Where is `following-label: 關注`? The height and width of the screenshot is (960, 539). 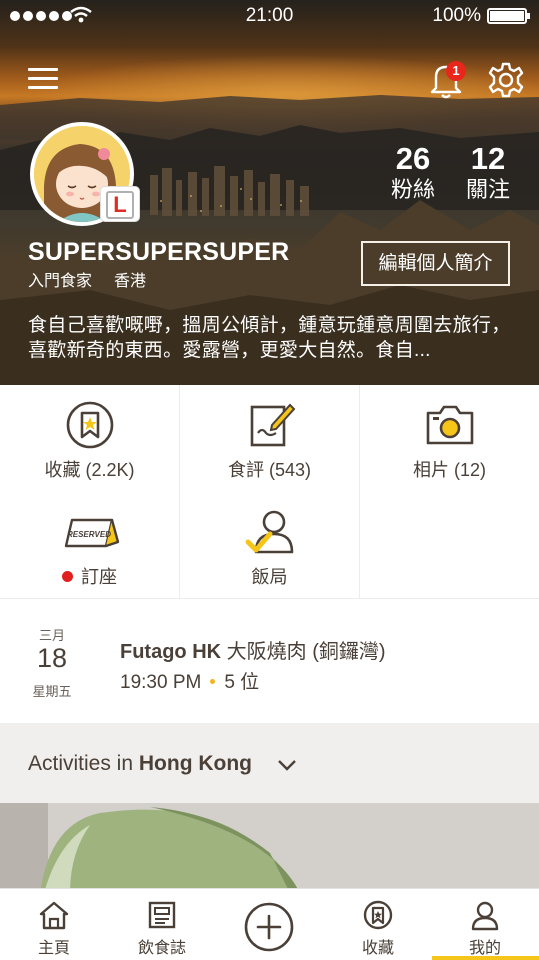 following-label: 關注 is located at coordinates (487, 189).